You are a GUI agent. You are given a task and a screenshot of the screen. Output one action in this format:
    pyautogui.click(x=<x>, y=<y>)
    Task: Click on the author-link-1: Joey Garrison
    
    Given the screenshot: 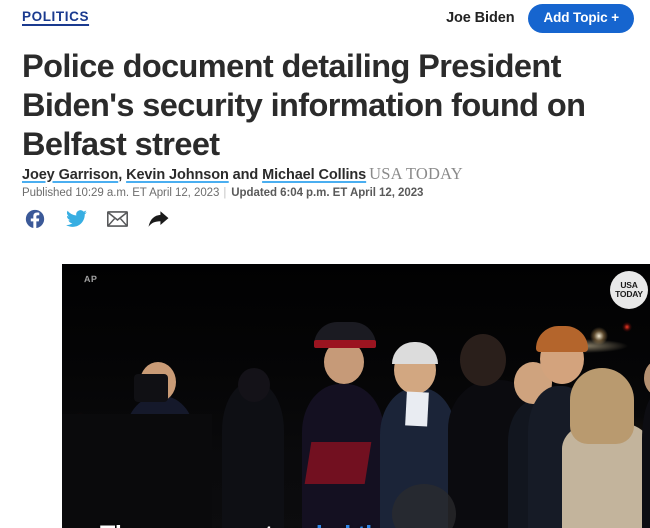 What is the action you would take?
    pyautogui.click(x=70, y=175)
    